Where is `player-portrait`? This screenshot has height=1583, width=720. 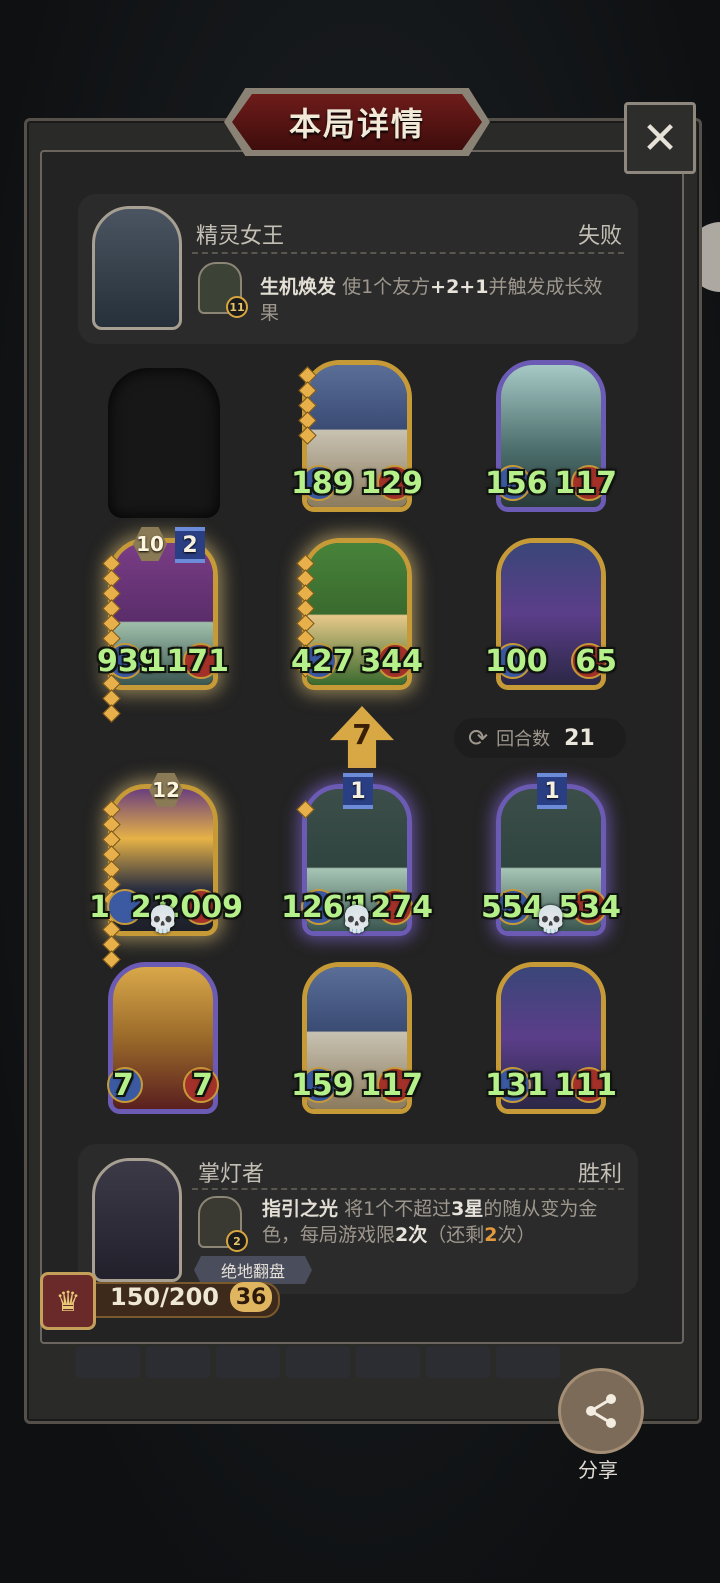
player-portrait is located at coordinates (137, 1220).